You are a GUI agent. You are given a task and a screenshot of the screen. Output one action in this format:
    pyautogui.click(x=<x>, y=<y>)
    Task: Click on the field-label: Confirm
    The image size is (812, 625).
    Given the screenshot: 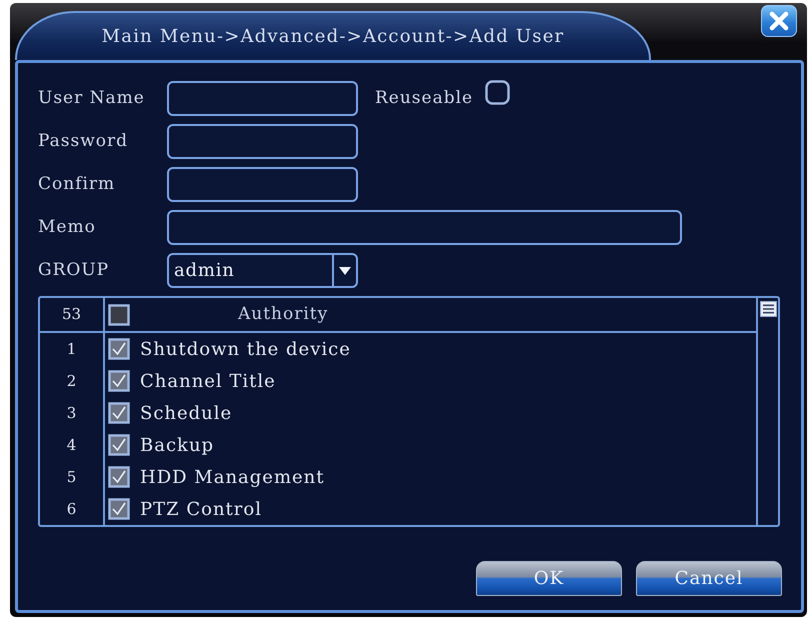 What is the action you would take?
    pyautogui.click(x=77, y=184)
    